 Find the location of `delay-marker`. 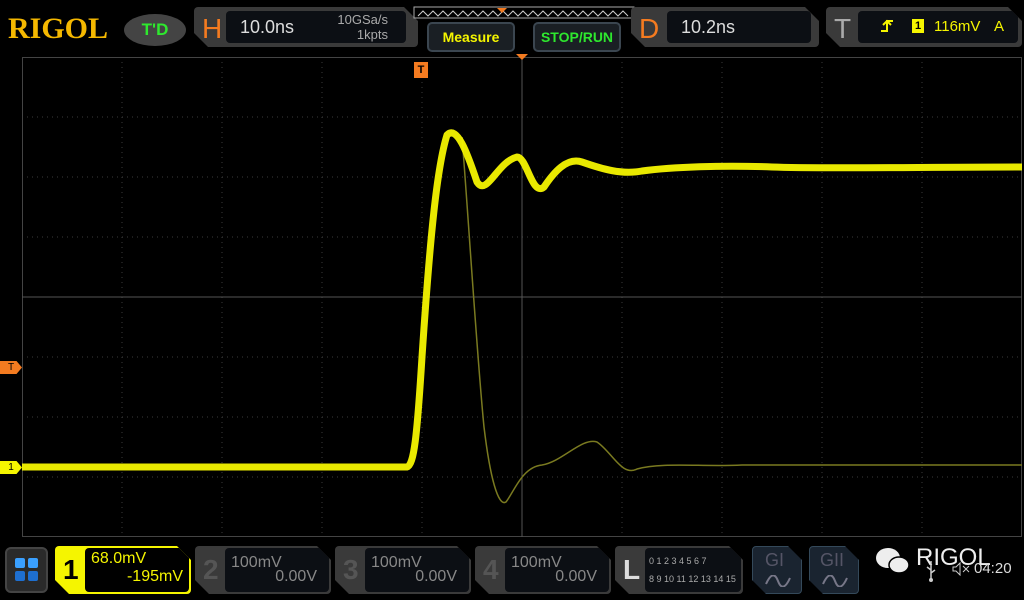

delay-marker is located at coordinates (522, 57).